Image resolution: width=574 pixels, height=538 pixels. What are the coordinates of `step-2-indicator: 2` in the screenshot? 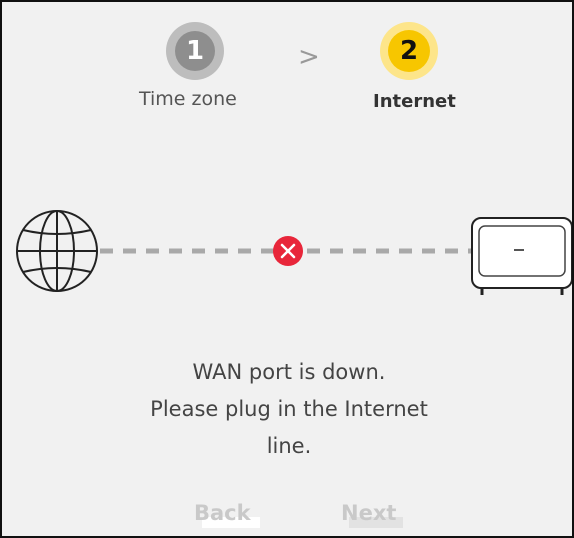 It's located at (409, 51).